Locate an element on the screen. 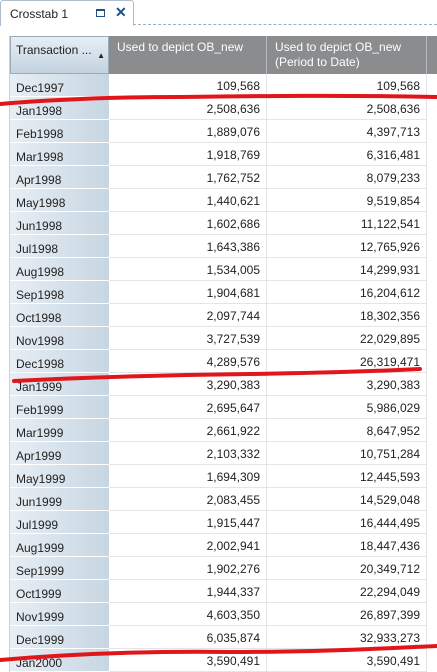 Image resolution: width=437 pixels, height=672 pixels. table-row: Feb1999 2,695,647 5,986,029 is located at coordinates (223, 407).